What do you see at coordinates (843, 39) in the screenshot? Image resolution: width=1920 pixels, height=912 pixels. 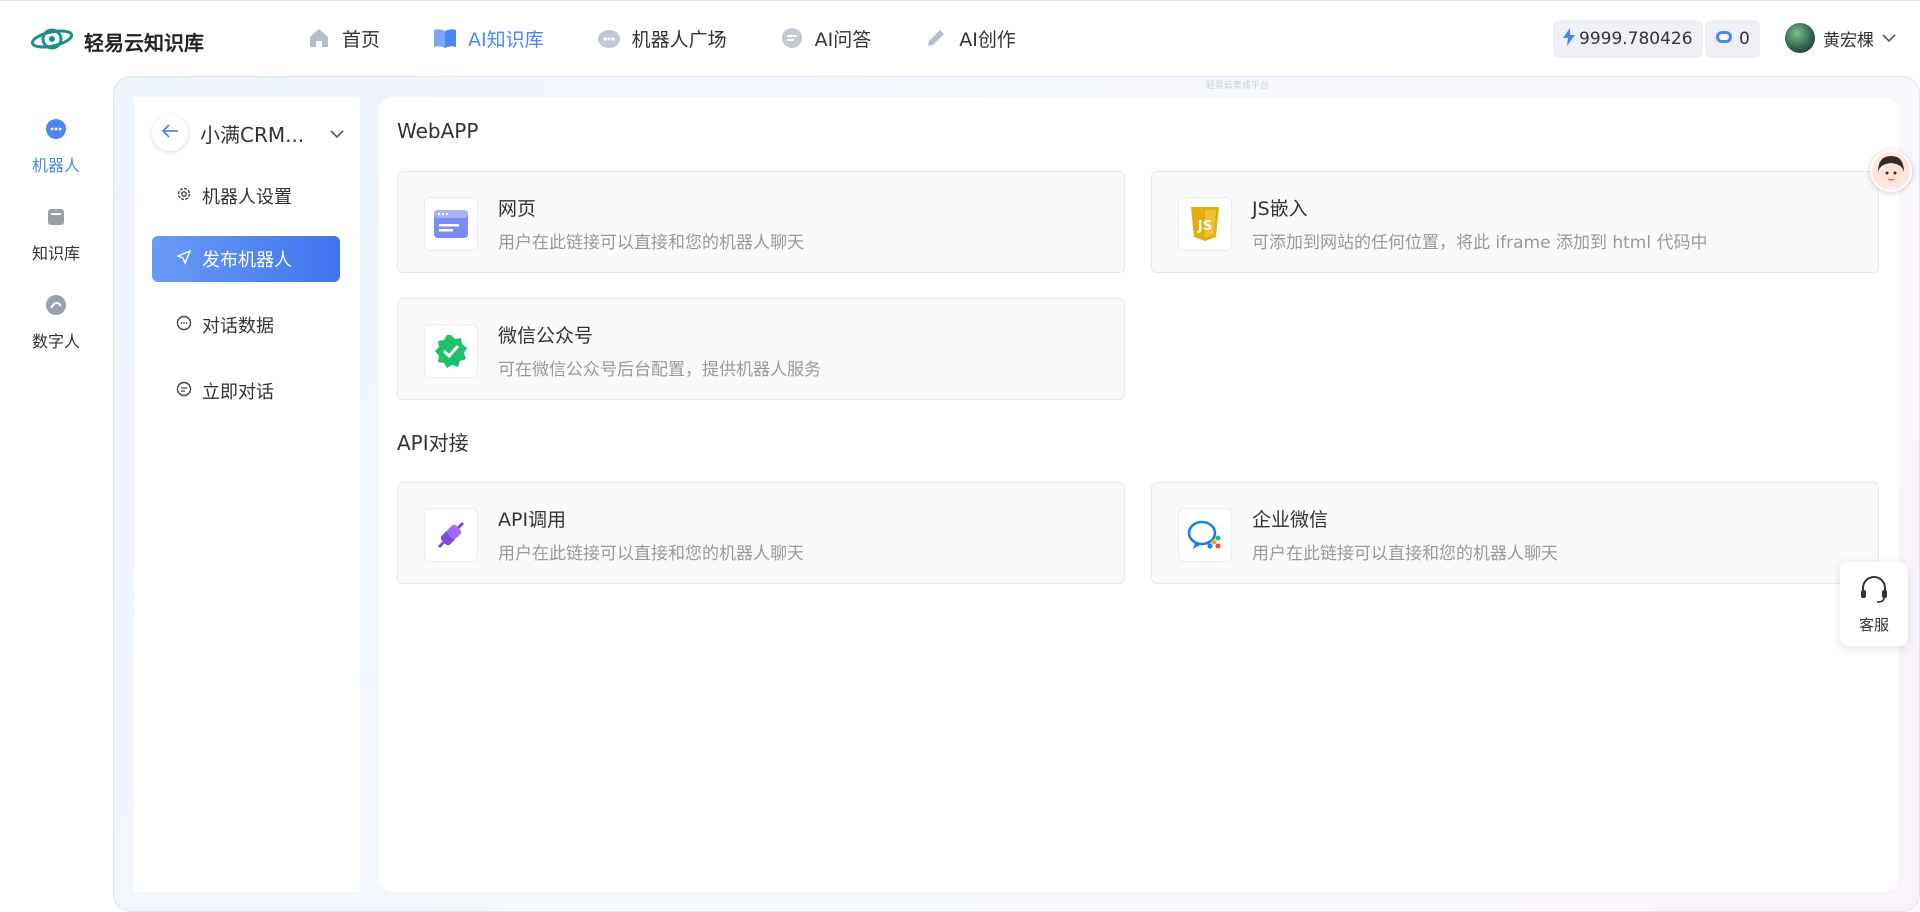 I see `nav-label: AI问答` at bounding box center [843, 39].